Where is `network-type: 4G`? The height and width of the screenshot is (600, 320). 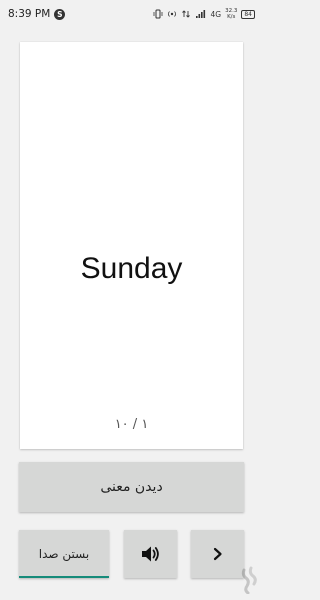
network-type: 4G is located at coordinates (216, 14).